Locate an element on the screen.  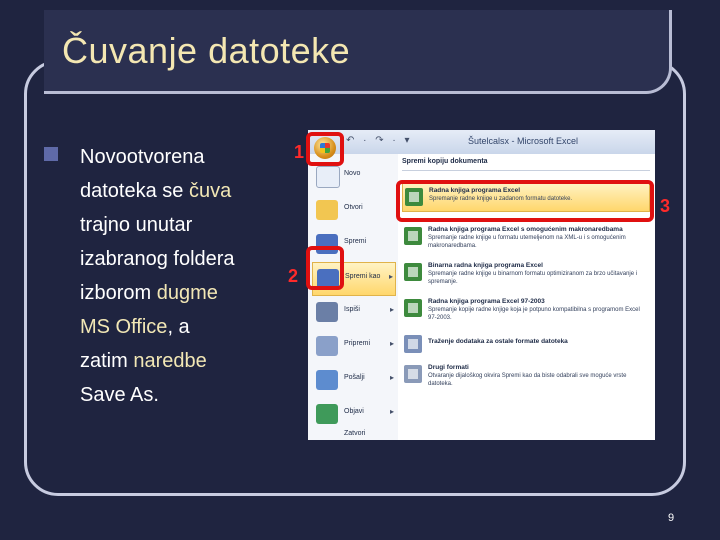
marker-1: 1 is located at coordinates (299, 152).